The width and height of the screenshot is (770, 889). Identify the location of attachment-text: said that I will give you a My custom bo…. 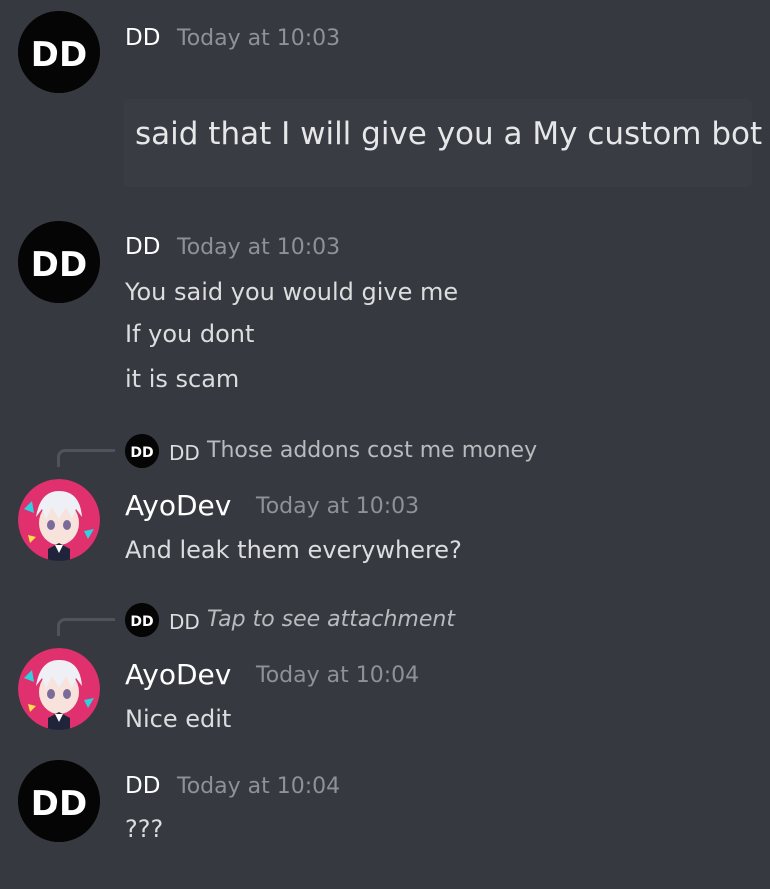
(449, 134).